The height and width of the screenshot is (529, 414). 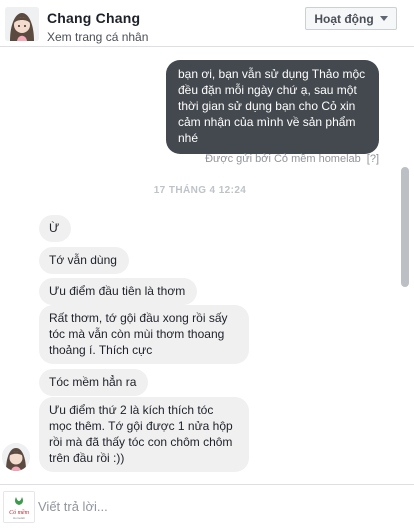 I want to click on scrollbar, so click(x=407, y=265).